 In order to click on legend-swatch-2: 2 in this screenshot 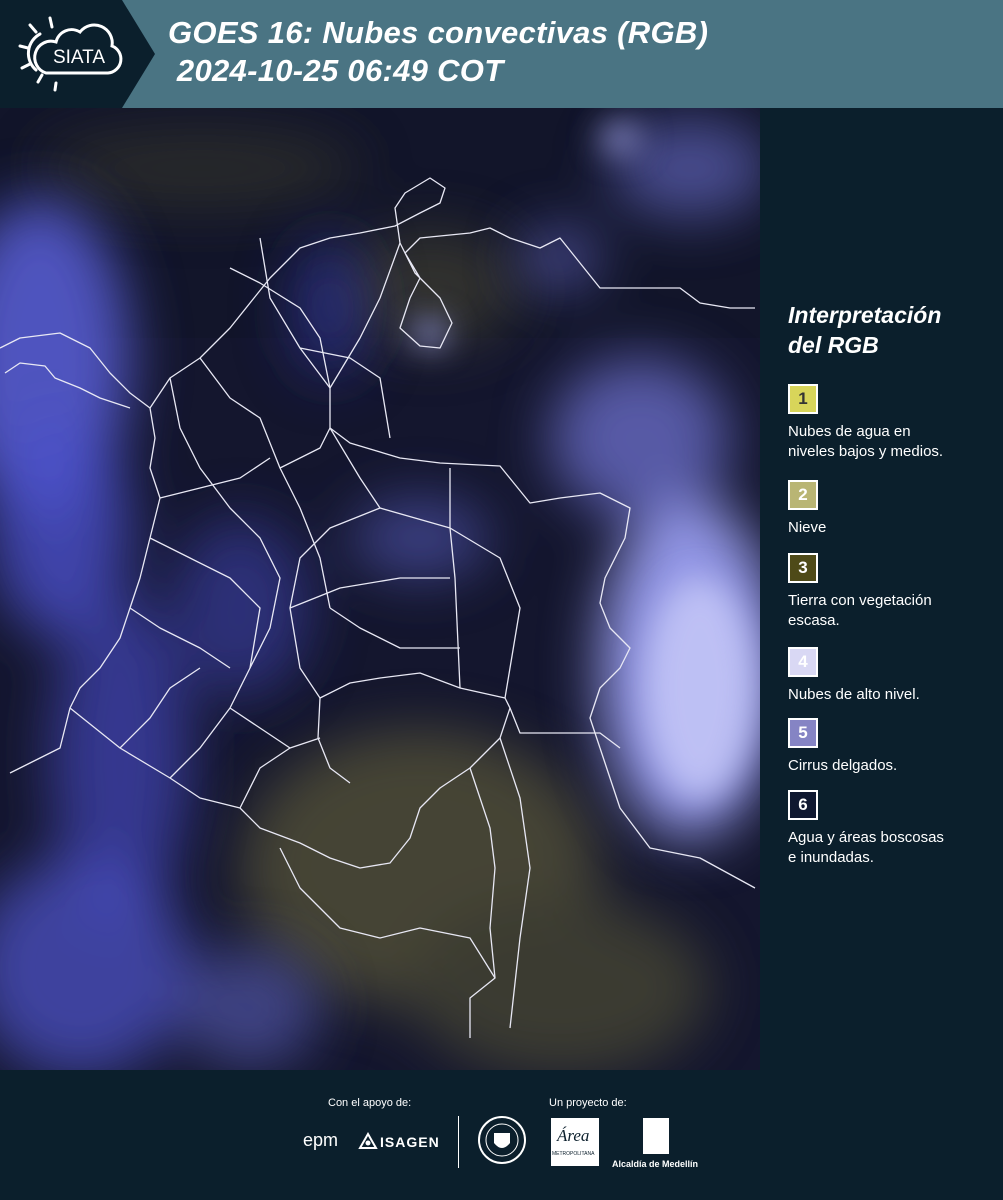, I will do `click(803, 495)`.